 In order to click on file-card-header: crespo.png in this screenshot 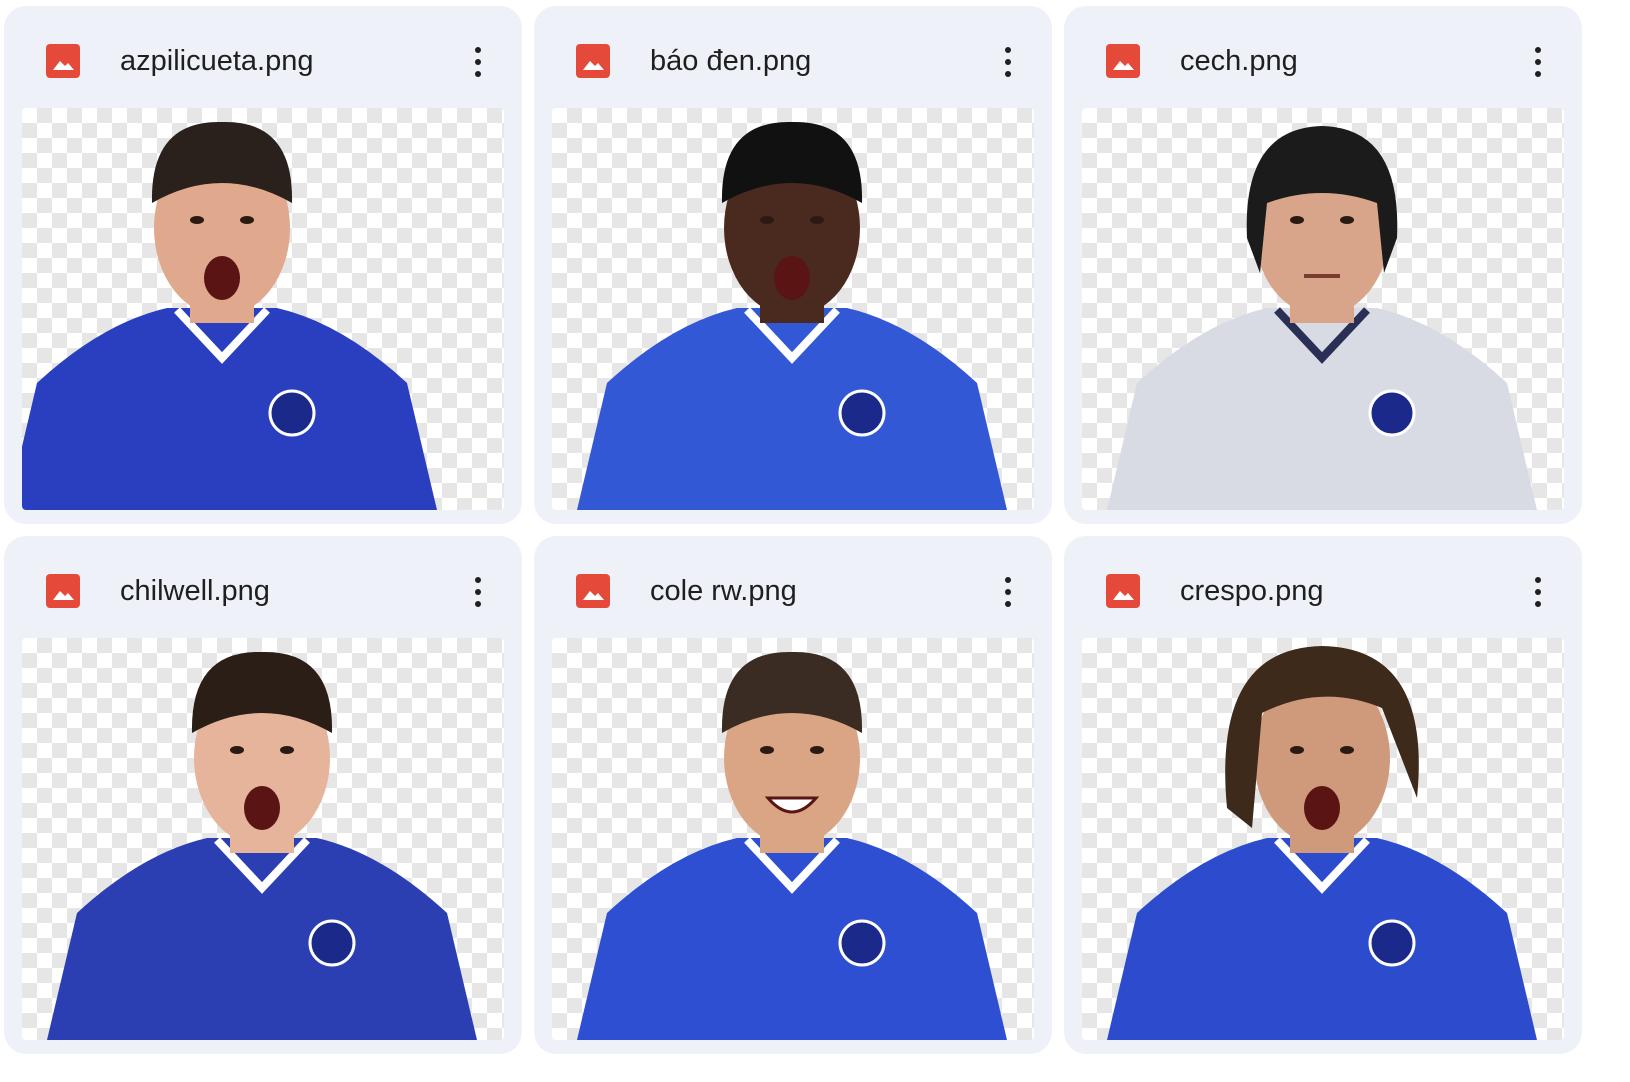, I will do `click(1323, 586)`.